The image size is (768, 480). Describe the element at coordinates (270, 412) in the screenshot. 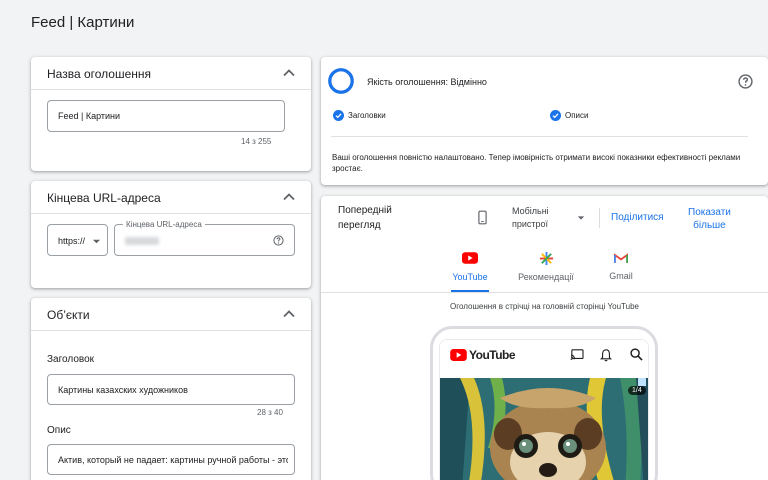

I see `headline-counter: 28 з 40` at that location.